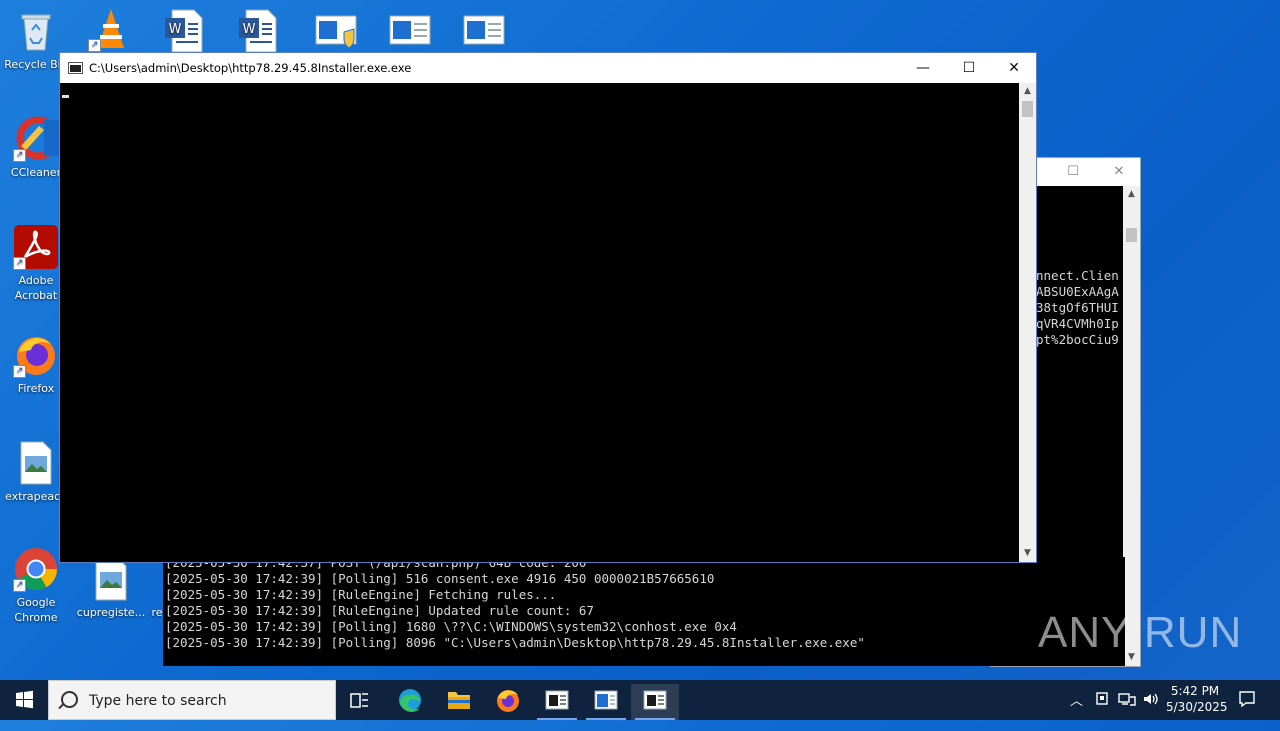 The image size is (1280, 731). Describe the element at coordinates (1197, 699) in the screenshot. I see `taskbar-clock: 5:42 PM 5/30/2025` at that location.